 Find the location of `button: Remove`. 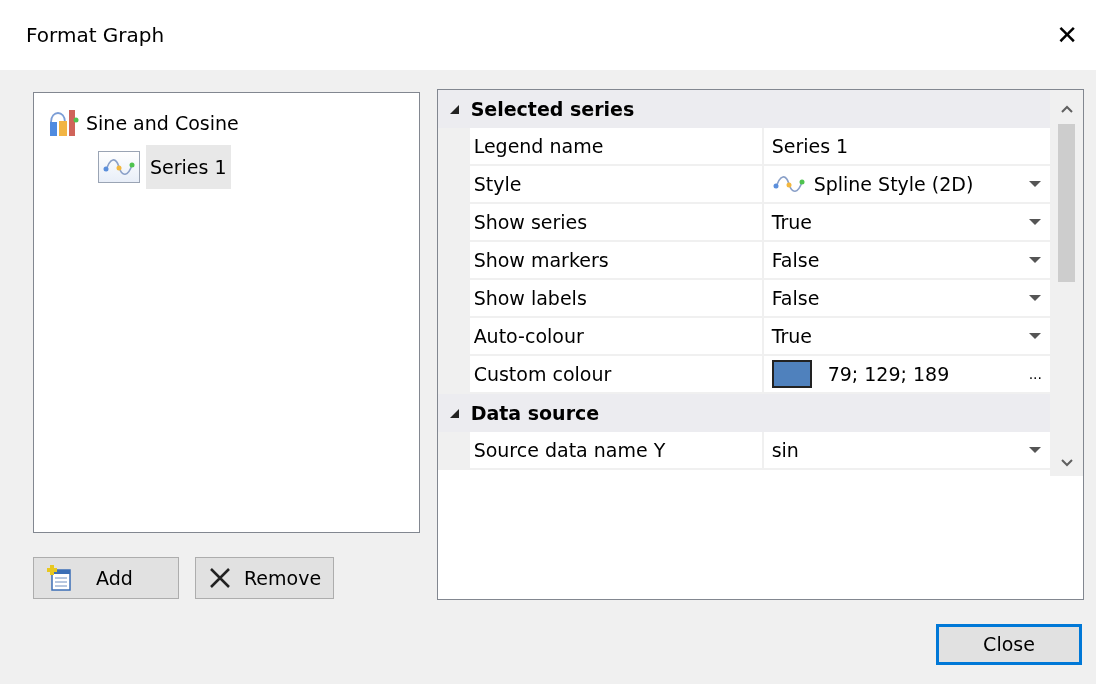

button: Remove is located at coordinates (265, 578).